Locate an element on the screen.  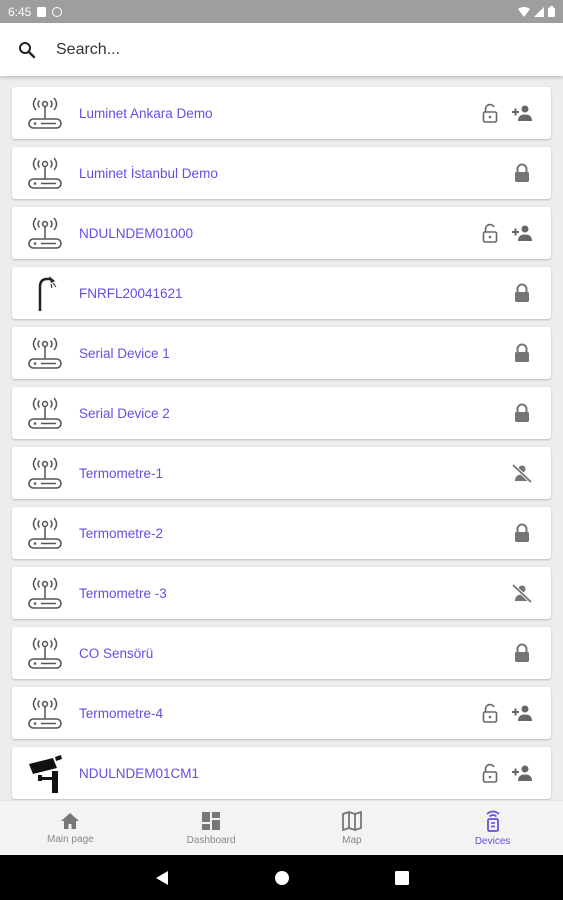
nav-label: Main page is located at coordinates (70, 839).